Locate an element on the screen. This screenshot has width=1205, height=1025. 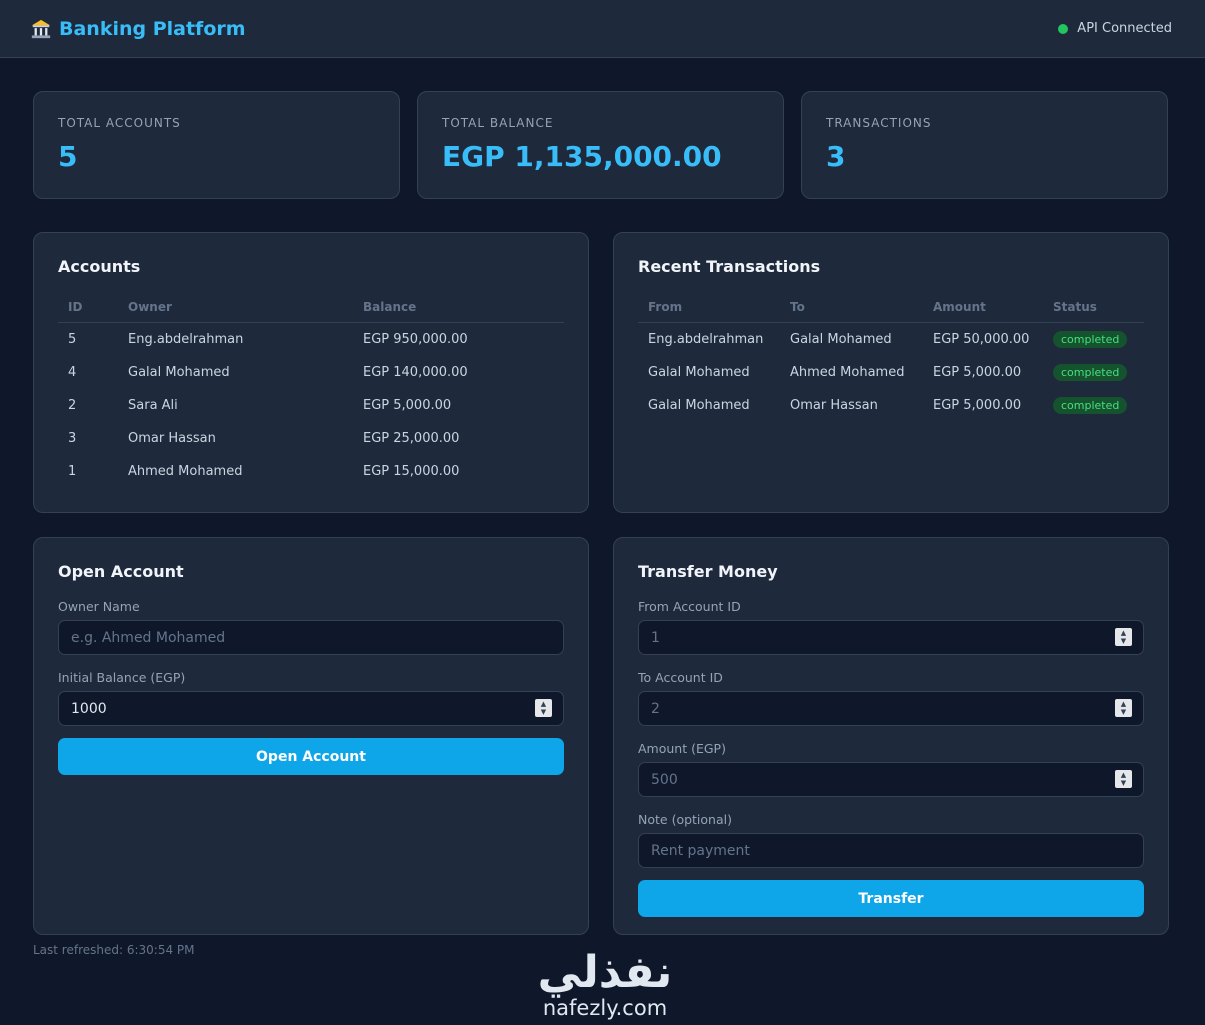
owner-name-group: Owner Name is located at coordinates (311, 627).